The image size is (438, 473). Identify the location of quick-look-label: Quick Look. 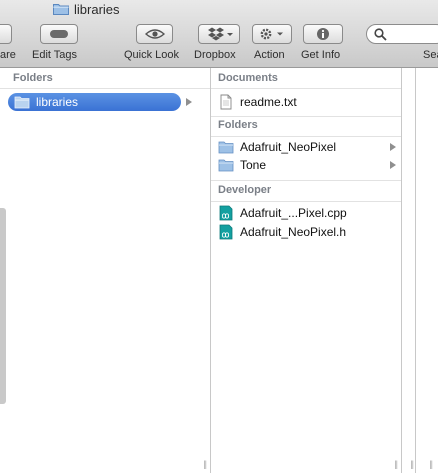
(152, 55).